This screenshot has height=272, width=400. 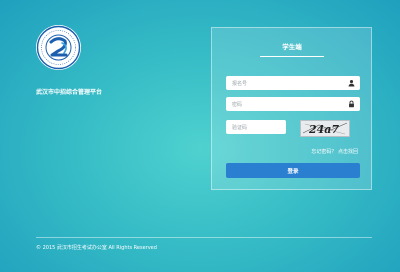 I want to click on username-placeholder: 报名号, so click(x=240, y=83).